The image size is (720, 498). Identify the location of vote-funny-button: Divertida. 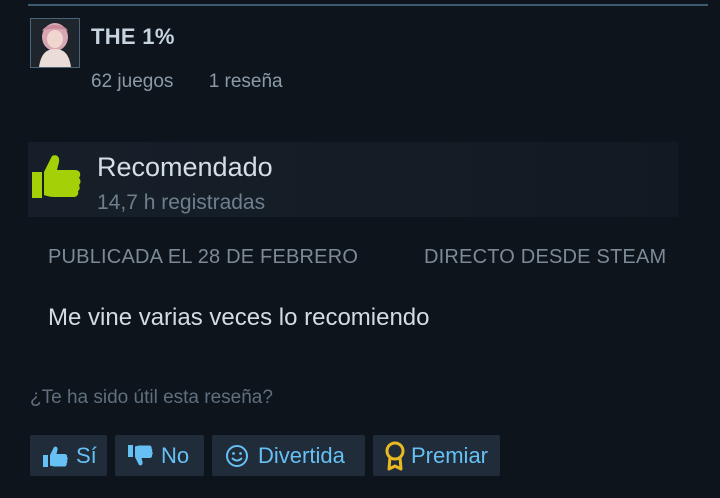
(288, 455).